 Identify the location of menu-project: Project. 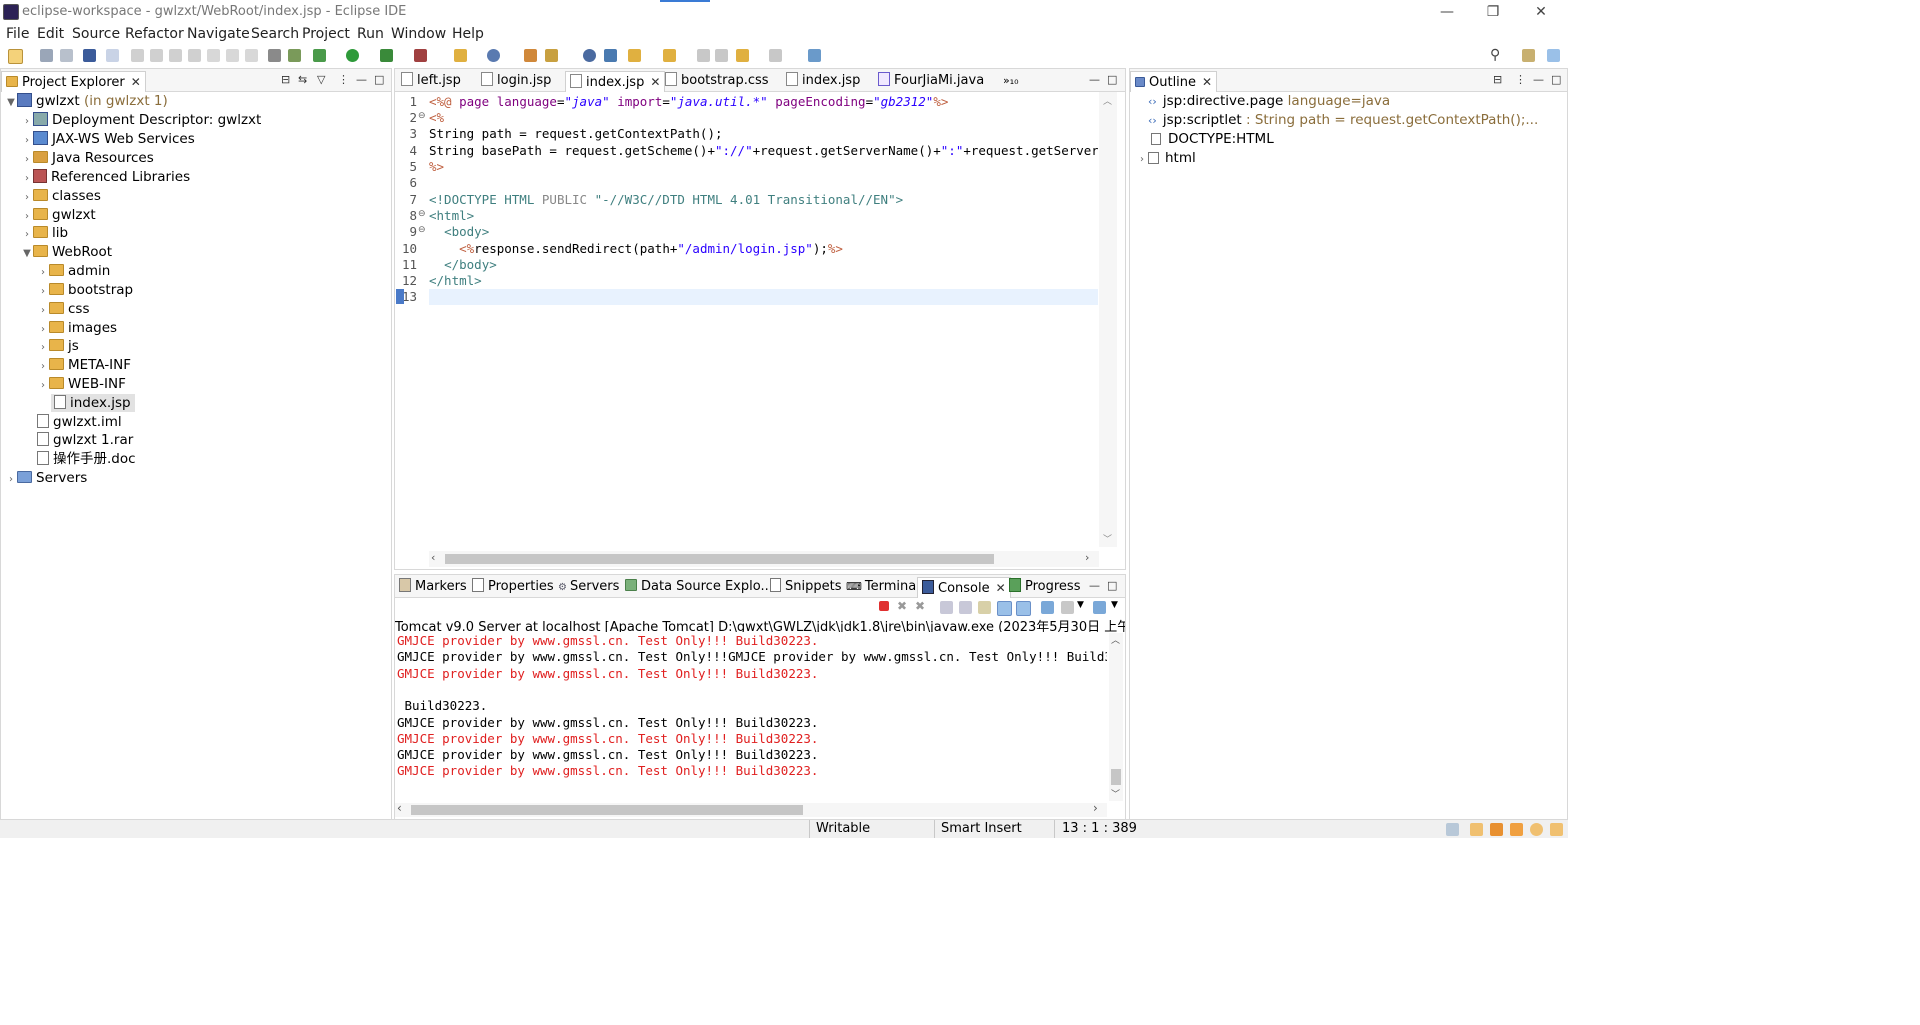
(326, 34).